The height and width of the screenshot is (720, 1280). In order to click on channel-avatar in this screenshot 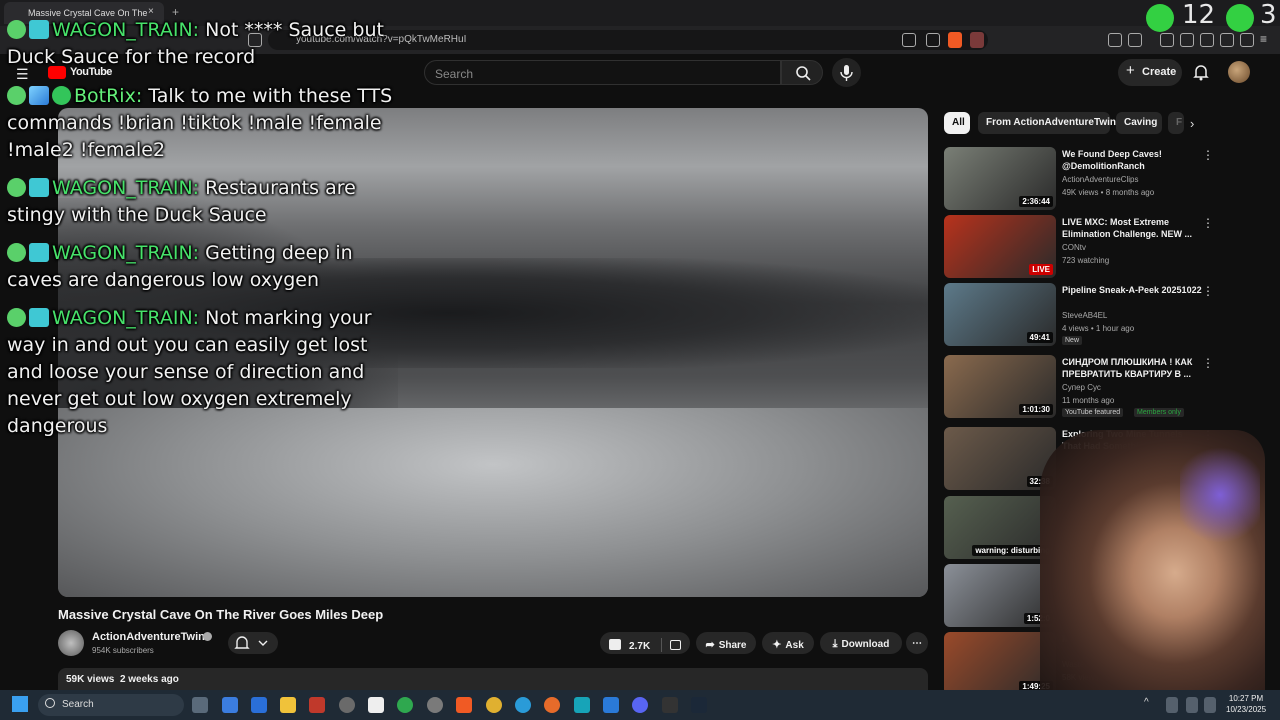, I will do `click(71, 643)`.